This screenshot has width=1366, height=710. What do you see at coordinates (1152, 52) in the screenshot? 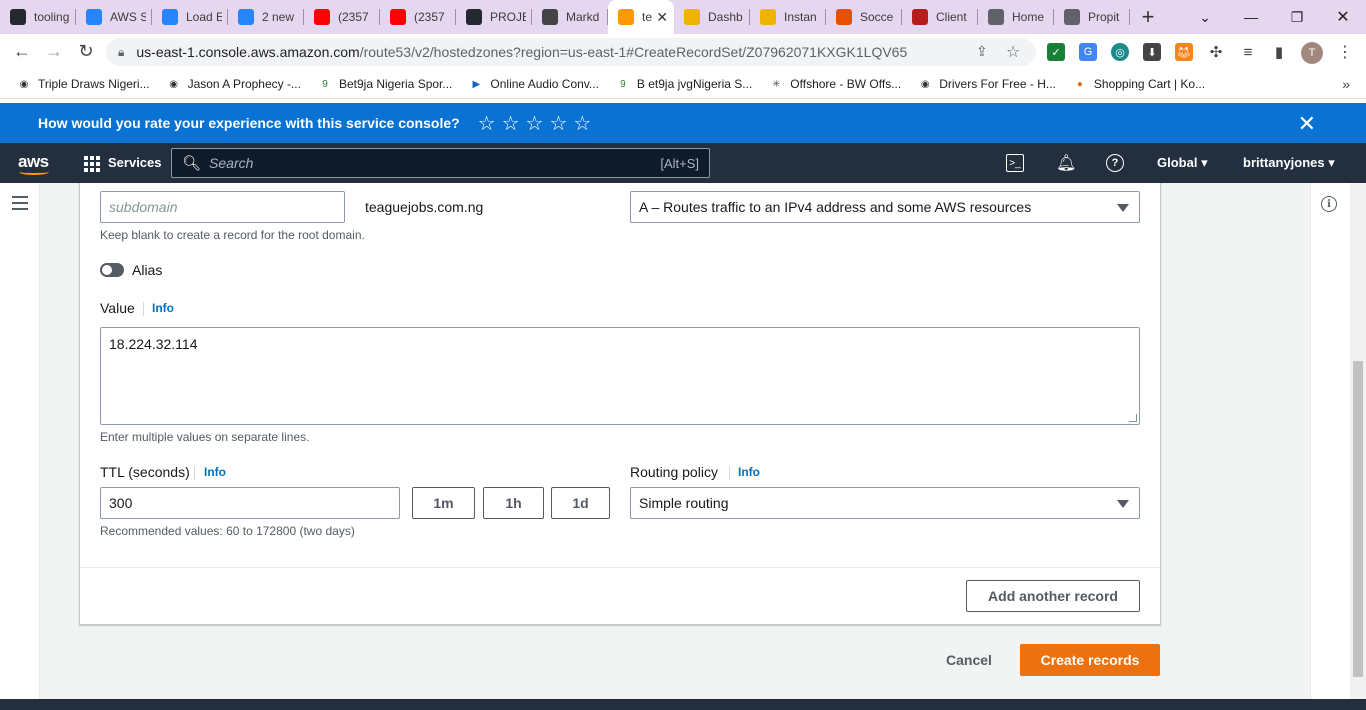
I see `download-extension-icon: ⬇` at bounding box center [1152, 52].